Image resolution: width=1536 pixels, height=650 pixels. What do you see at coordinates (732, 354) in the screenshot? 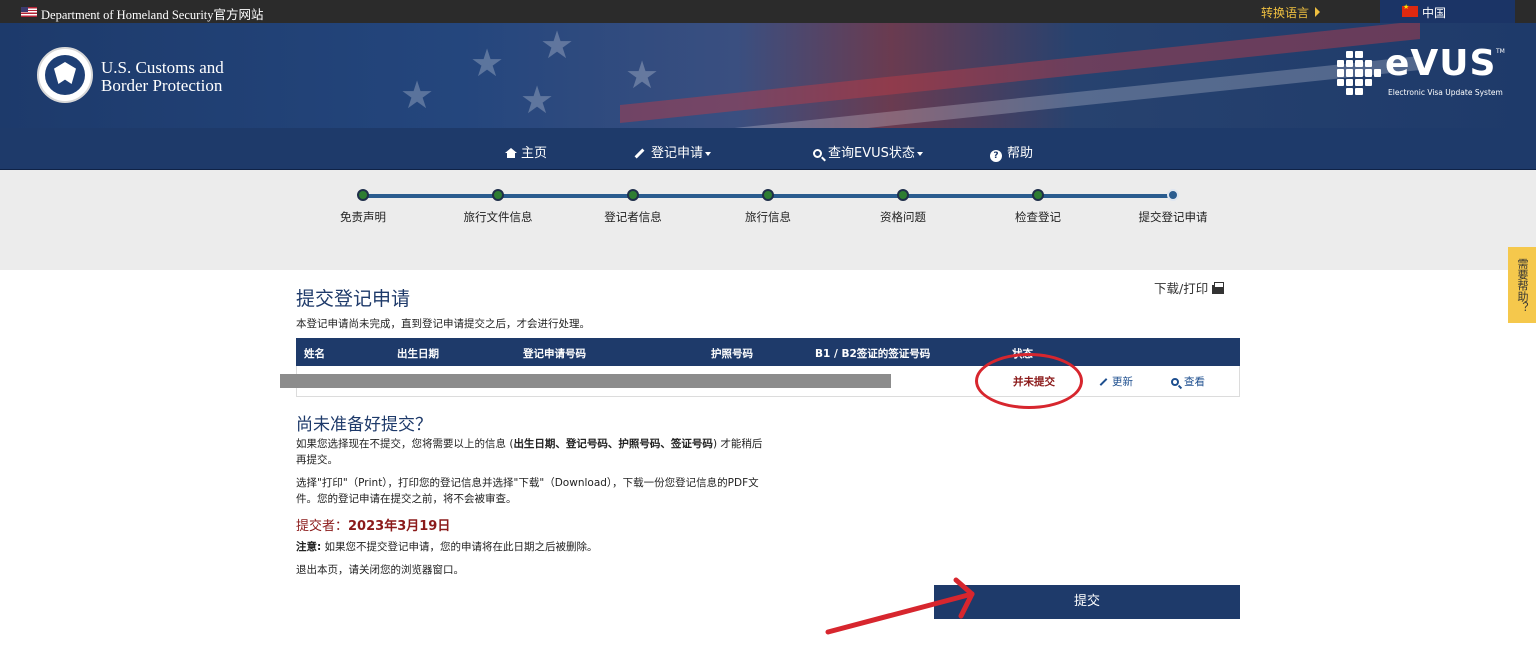
I see `col-header-passport: 护照号码` at bounding box center [732, 354].